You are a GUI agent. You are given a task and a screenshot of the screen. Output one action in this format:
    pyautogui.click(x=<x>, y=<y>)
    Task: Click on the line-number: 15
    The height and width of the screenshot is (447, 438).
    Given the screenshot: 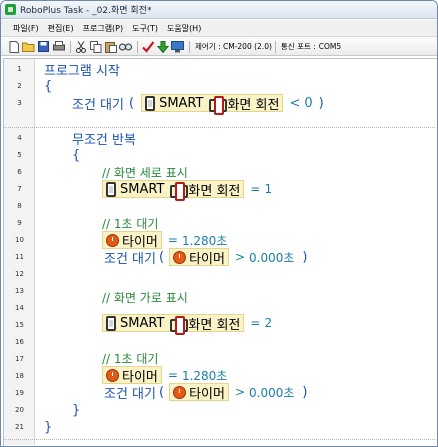 What is the action you would take?
    pyautogui.click(x=19, y=325)
    